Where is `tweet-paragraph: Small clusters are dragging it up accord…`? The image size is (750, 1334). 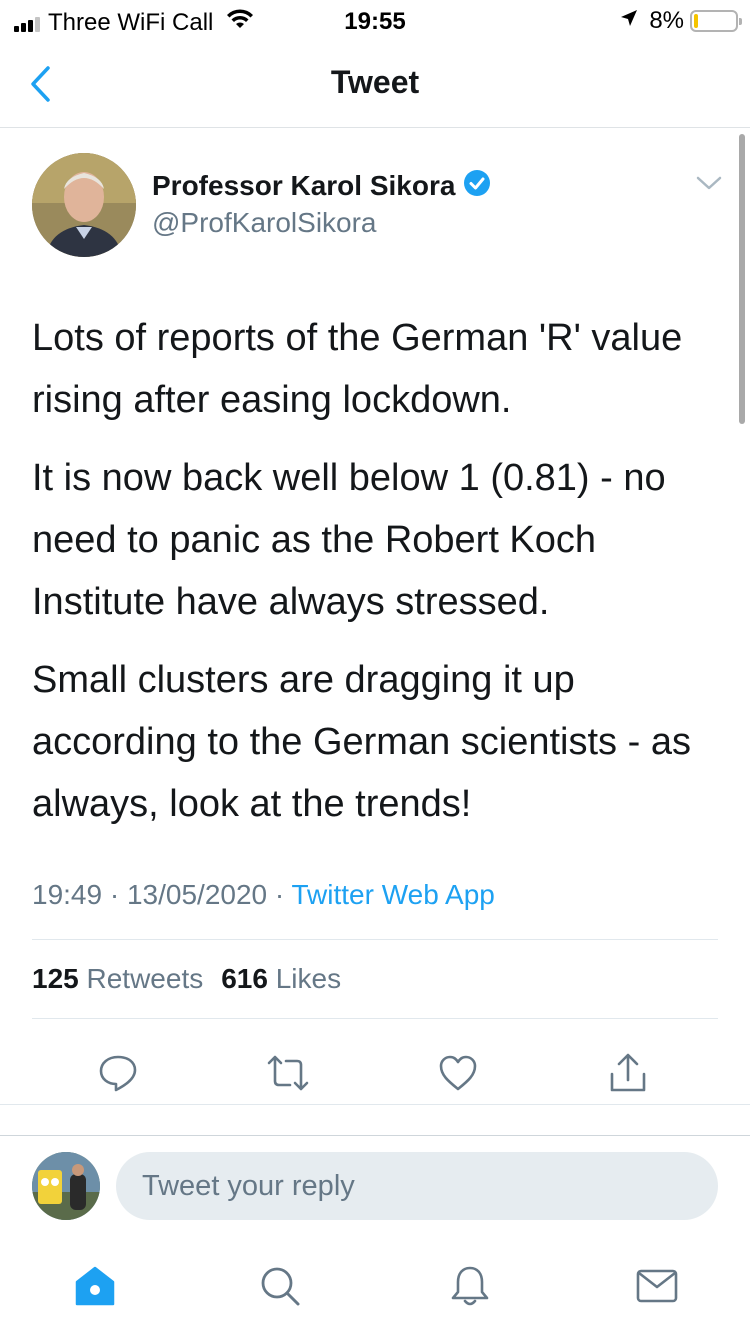 tweet-paragraph: Small clusters are dragging it up accord… is located at coordinates (361, 742).